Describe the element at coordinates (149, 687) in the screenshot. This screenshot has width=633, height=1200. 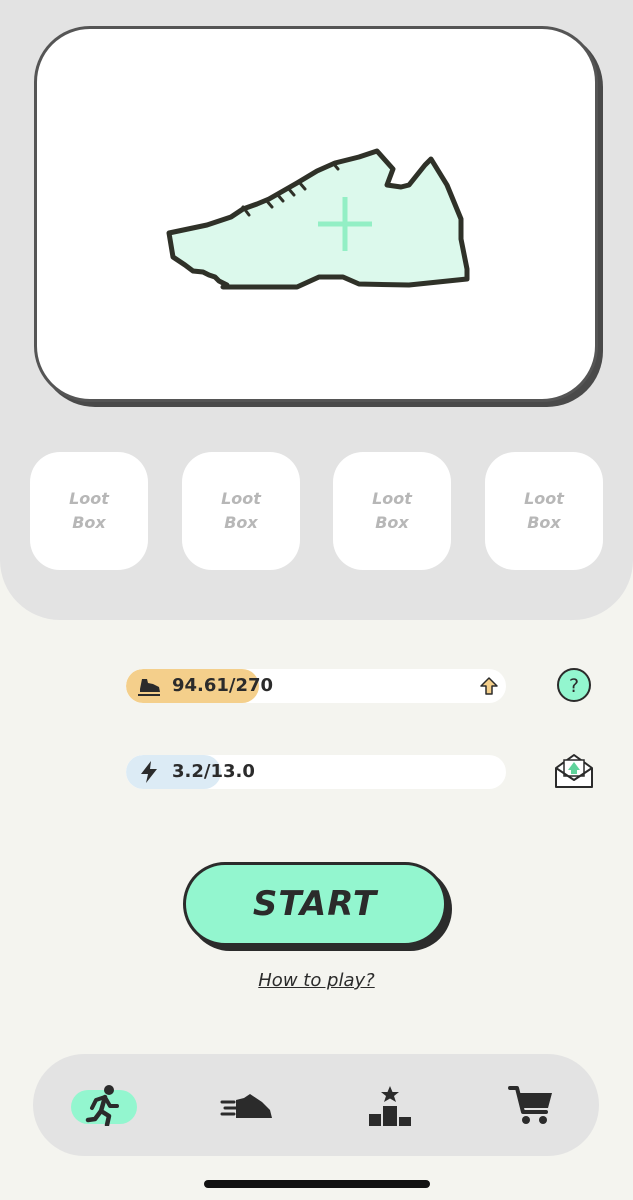
I see `running-shoe-icon` at that location.